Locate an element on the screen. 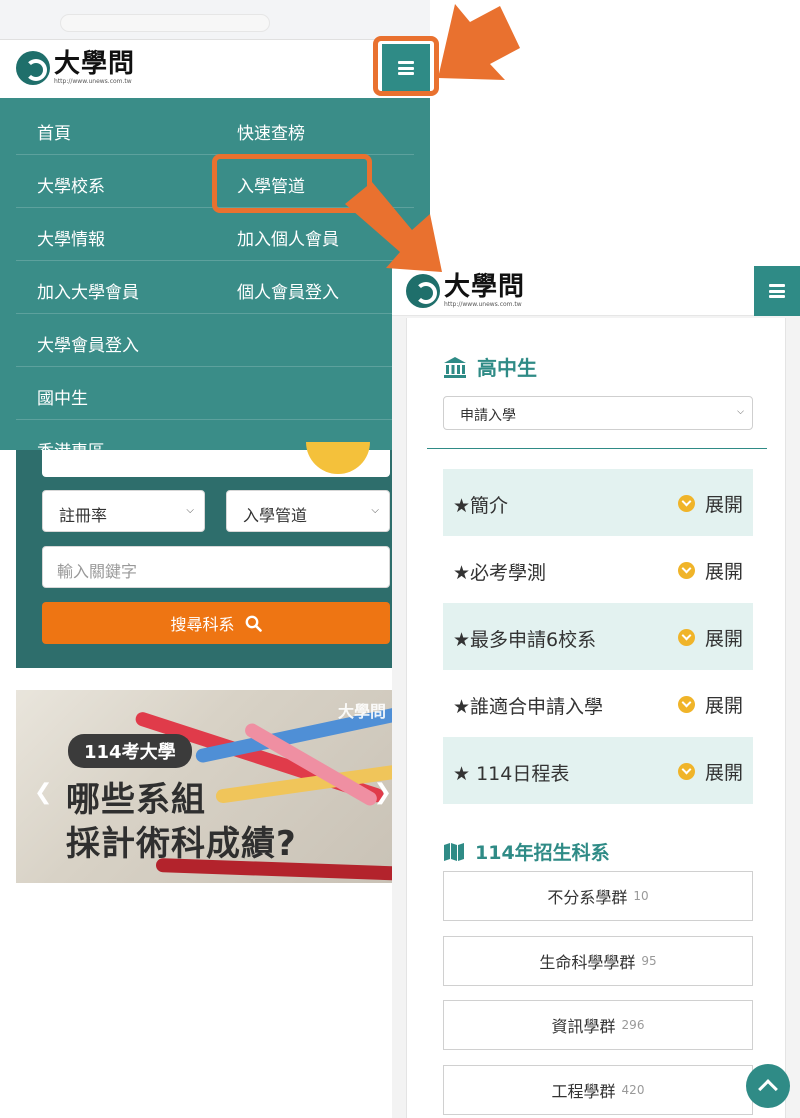  group-button: 資訊學群 296 is located at coordinates (598, 1025).